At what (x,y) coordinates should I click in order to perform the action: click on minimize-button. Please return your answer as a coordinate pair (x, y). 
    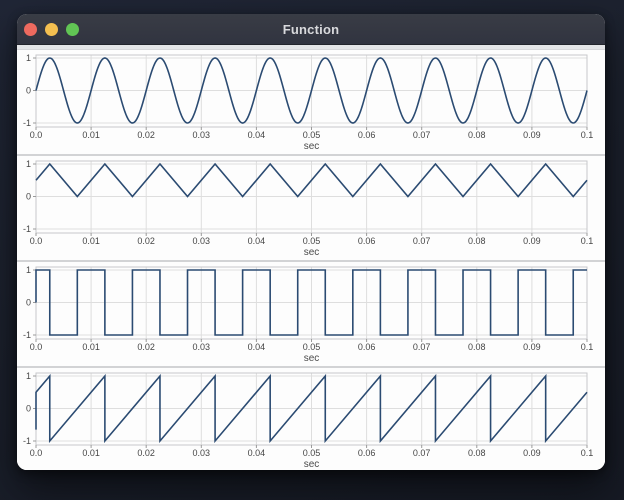
    Looking at the image, I should click on (51, 29).